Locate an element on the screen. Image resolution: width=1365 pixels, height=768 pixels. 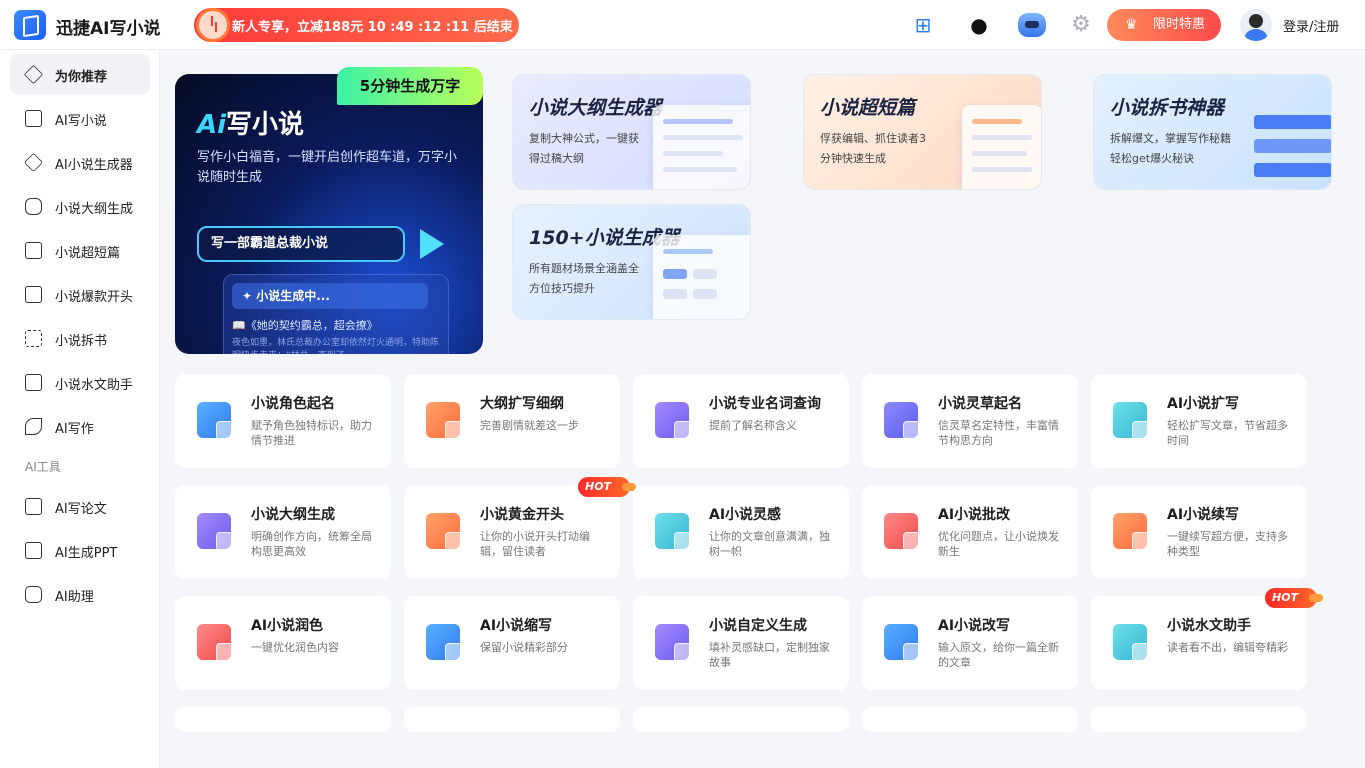
sidebar-item-ai-ppt: AI生成PPT is located at coordinates (80, 550).